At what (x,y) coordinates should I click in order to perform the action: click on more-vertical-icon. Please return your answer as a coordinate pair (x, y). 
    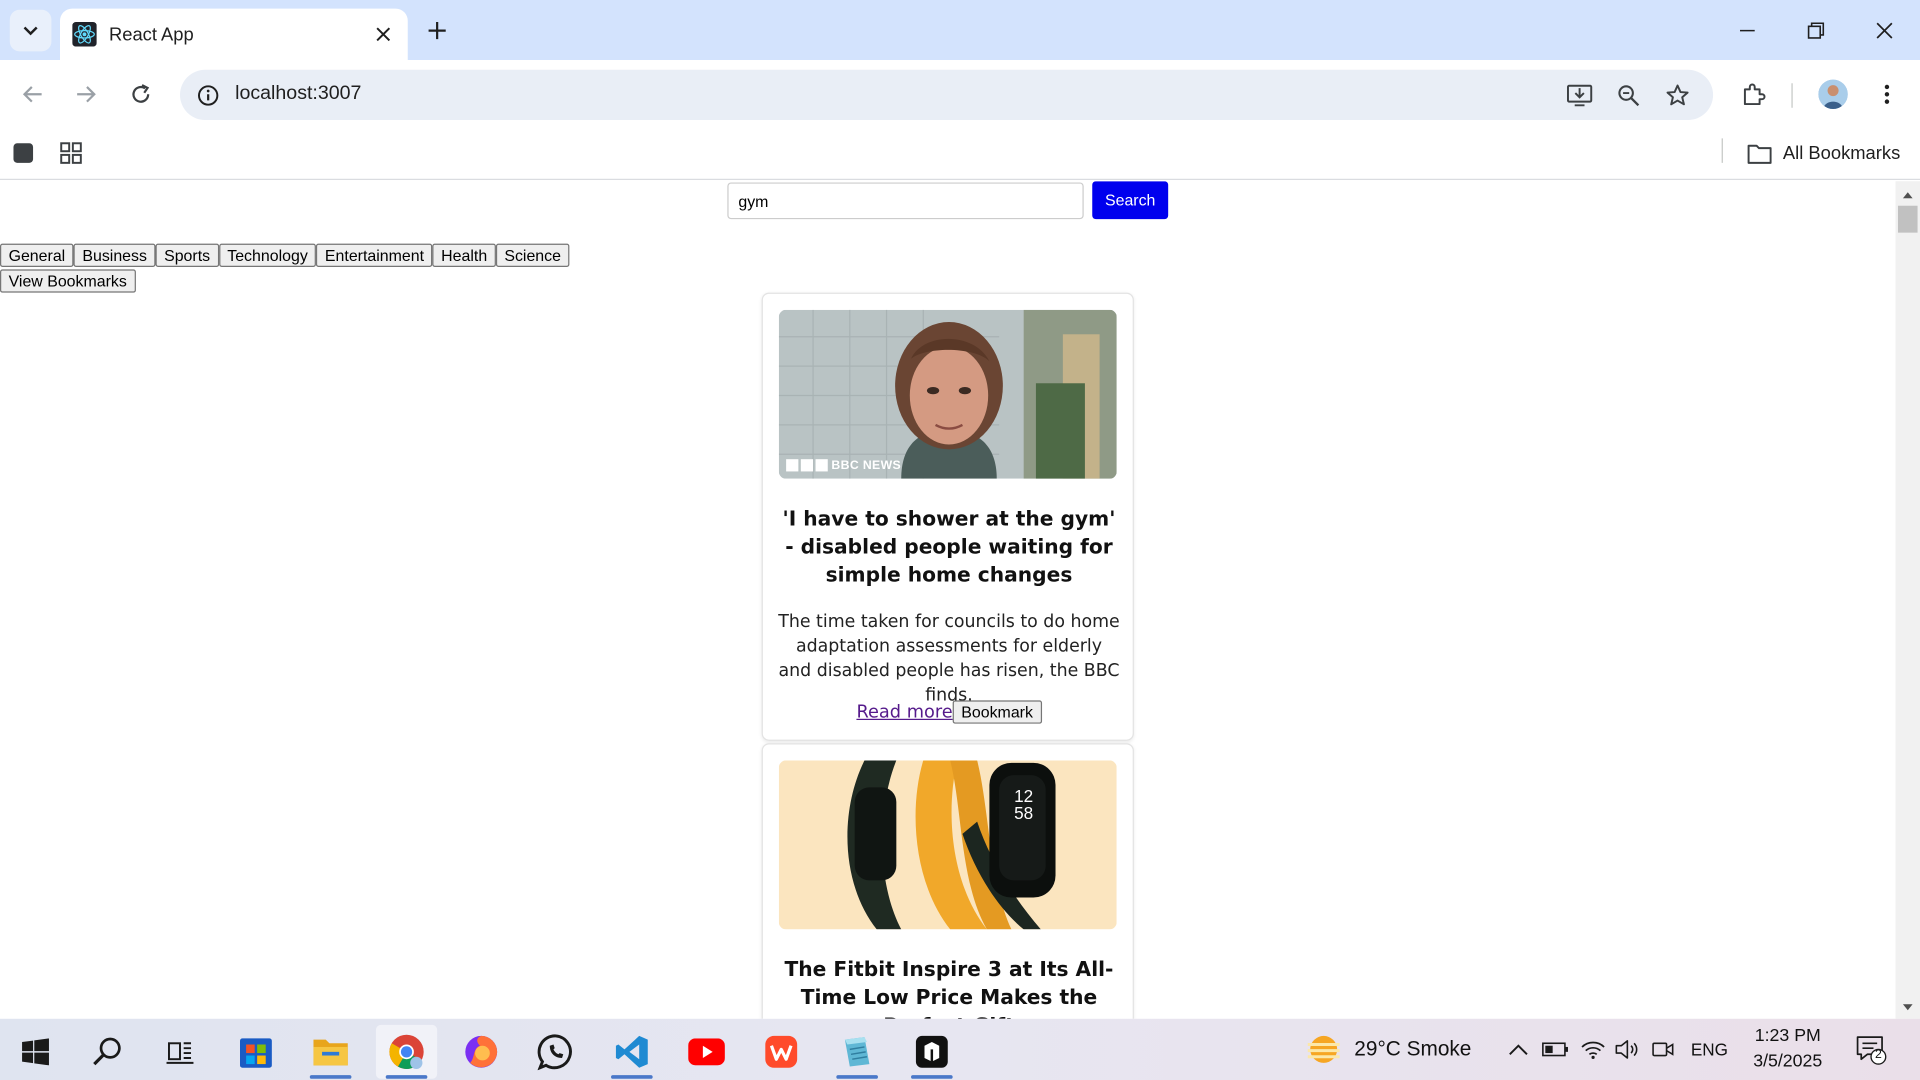
    Looking at the image, I should click on (1887, 94).